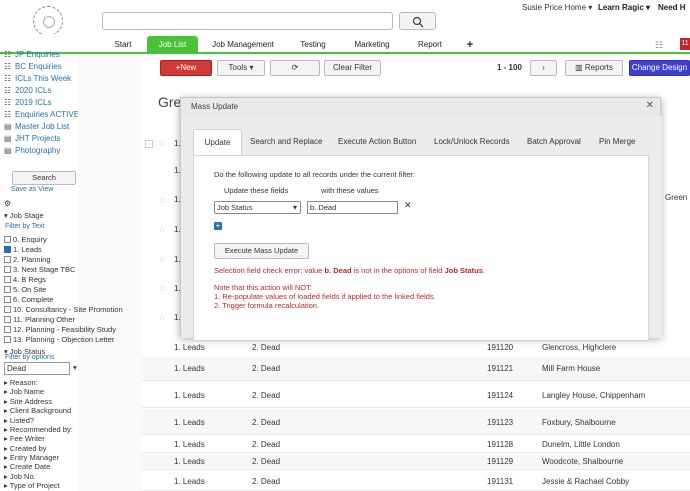 The width and height of the screenshot is (690, 491). I want to click on field-item: ▸ Reason:, so click(21, 382).